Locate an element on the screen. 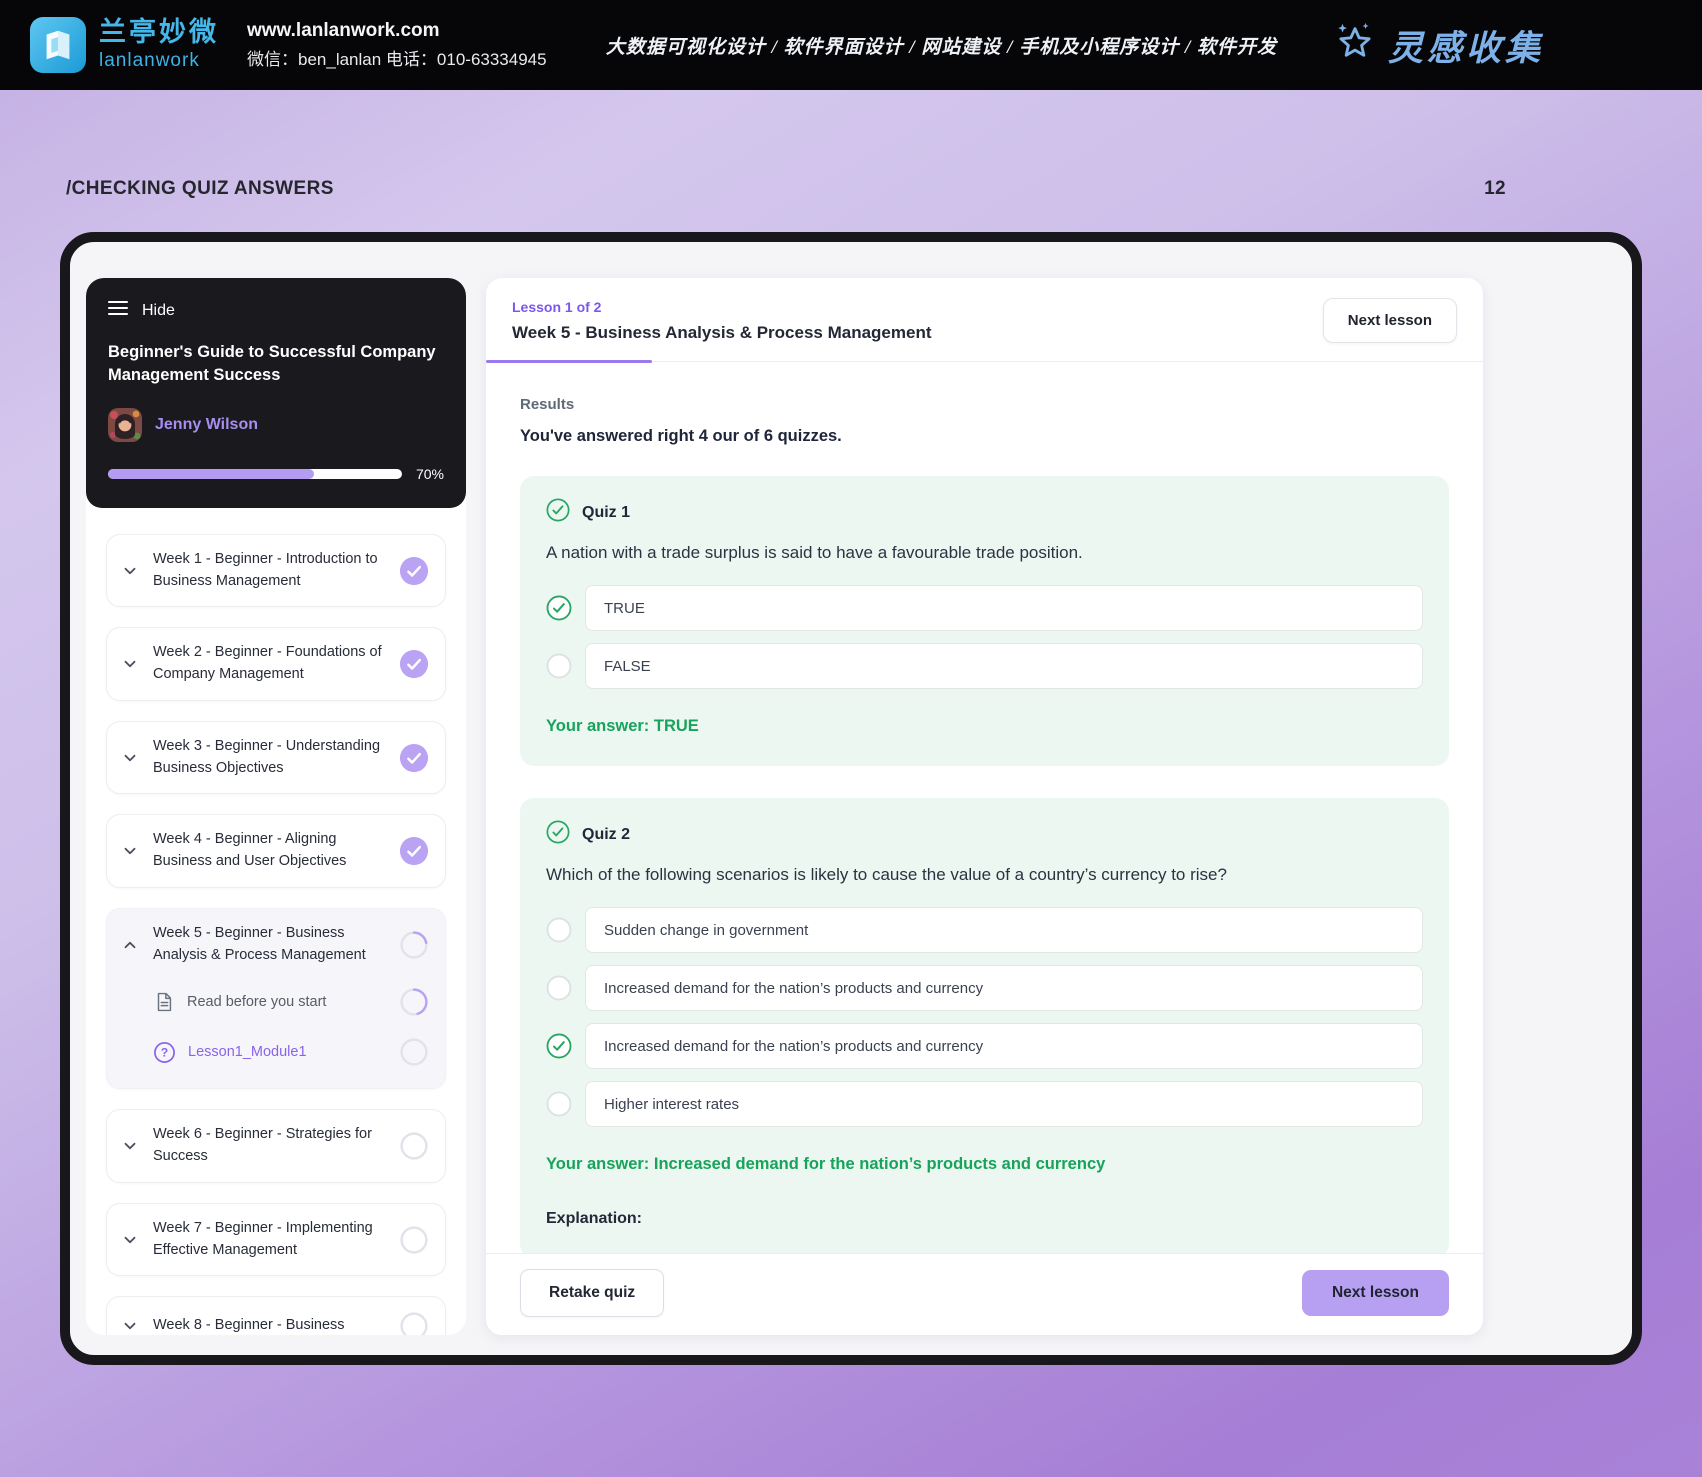 Image resolution: width=1702 pixels, height=1477 pixels. radio-checked-icon is located at coordinates (559, 1046).